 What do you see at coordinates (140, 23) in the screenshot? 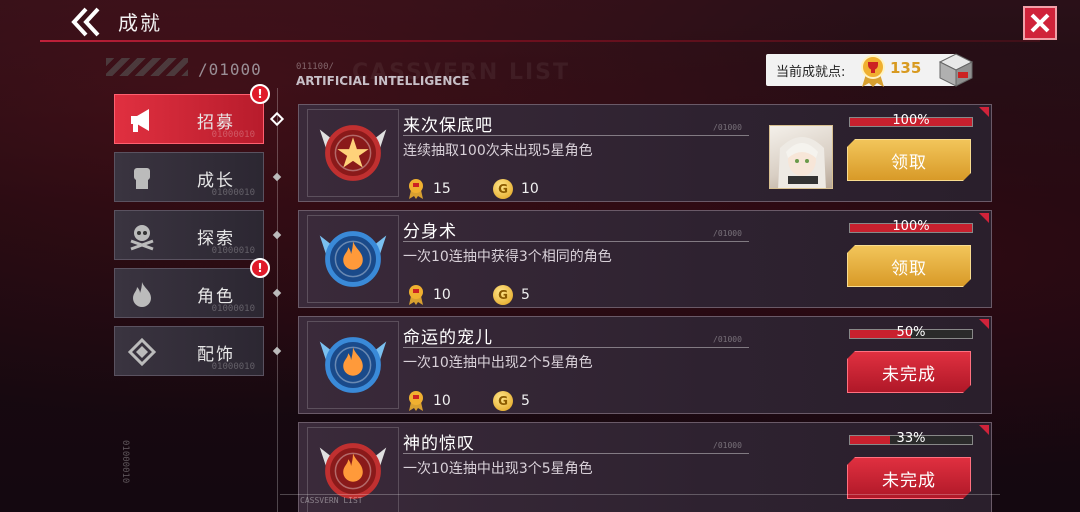
I see `page-title: 成就` at bounding box center [140, 23].